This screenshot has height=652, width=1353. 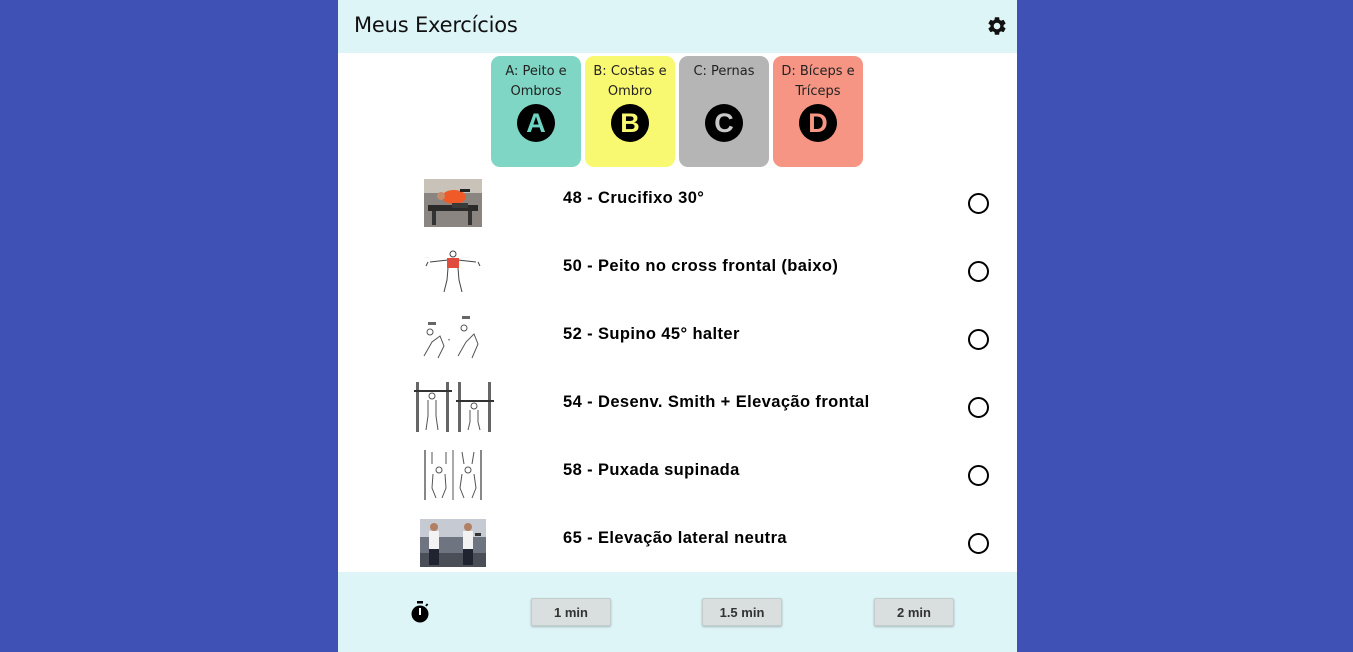 What do you see at coordinates (571, 612) in the screenshot?
I see `timer-1min-button: 1 min` at bounding box center [571, 612].